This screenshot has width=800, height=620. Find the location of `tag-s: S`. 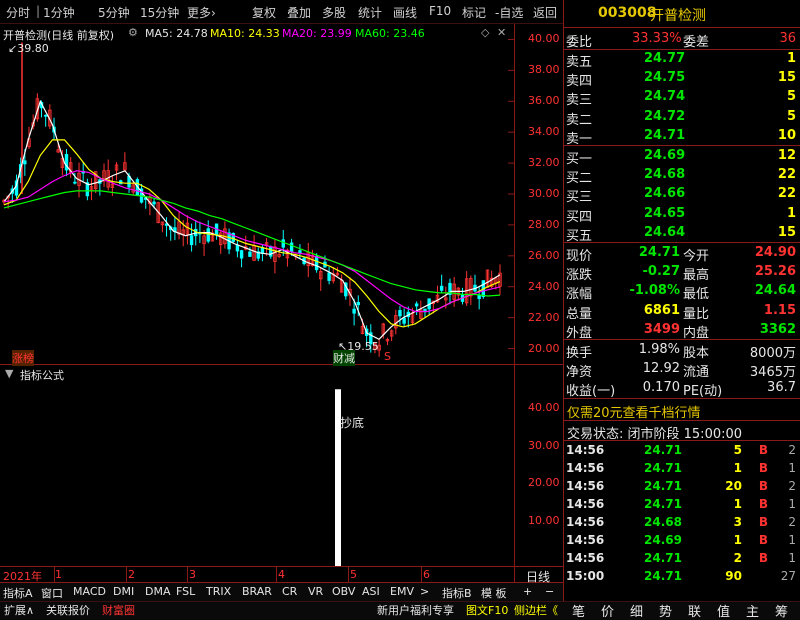

tag-s: S is located at coordinates (387, 356).